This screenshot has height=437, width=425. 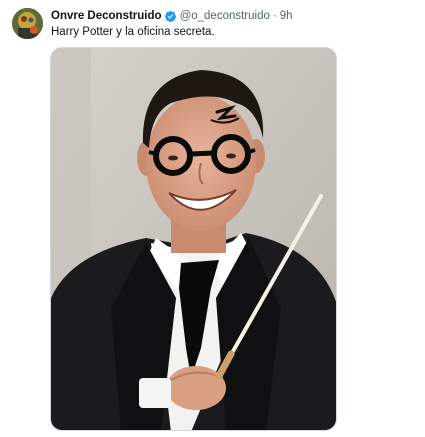 I want to click on verified-badge-icon, so click(x=170, y=16).